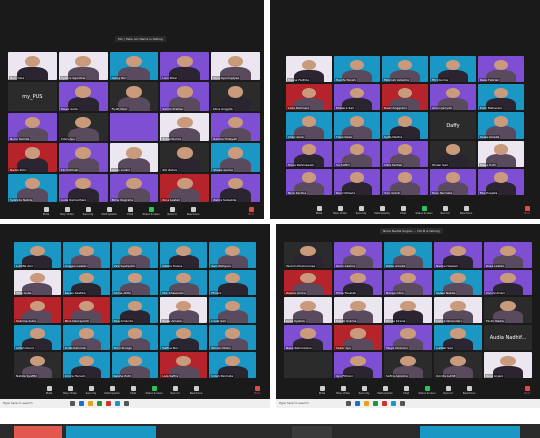 This screenshot has height=438, width=540. I want to click on participant-tile: Tiara Dewi, so click(357, 125).